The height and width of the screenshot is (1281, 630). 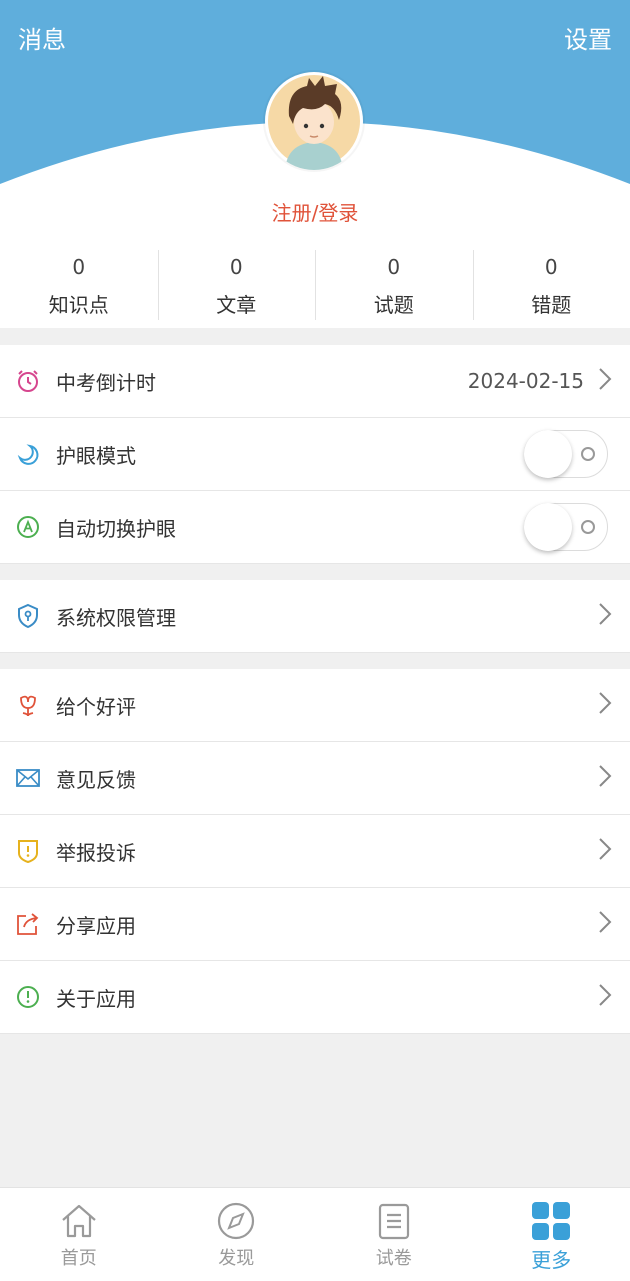 I want to click on bottom-tab-bar: 首页 发现 试卷 更多, so click(x=315, y=1234).